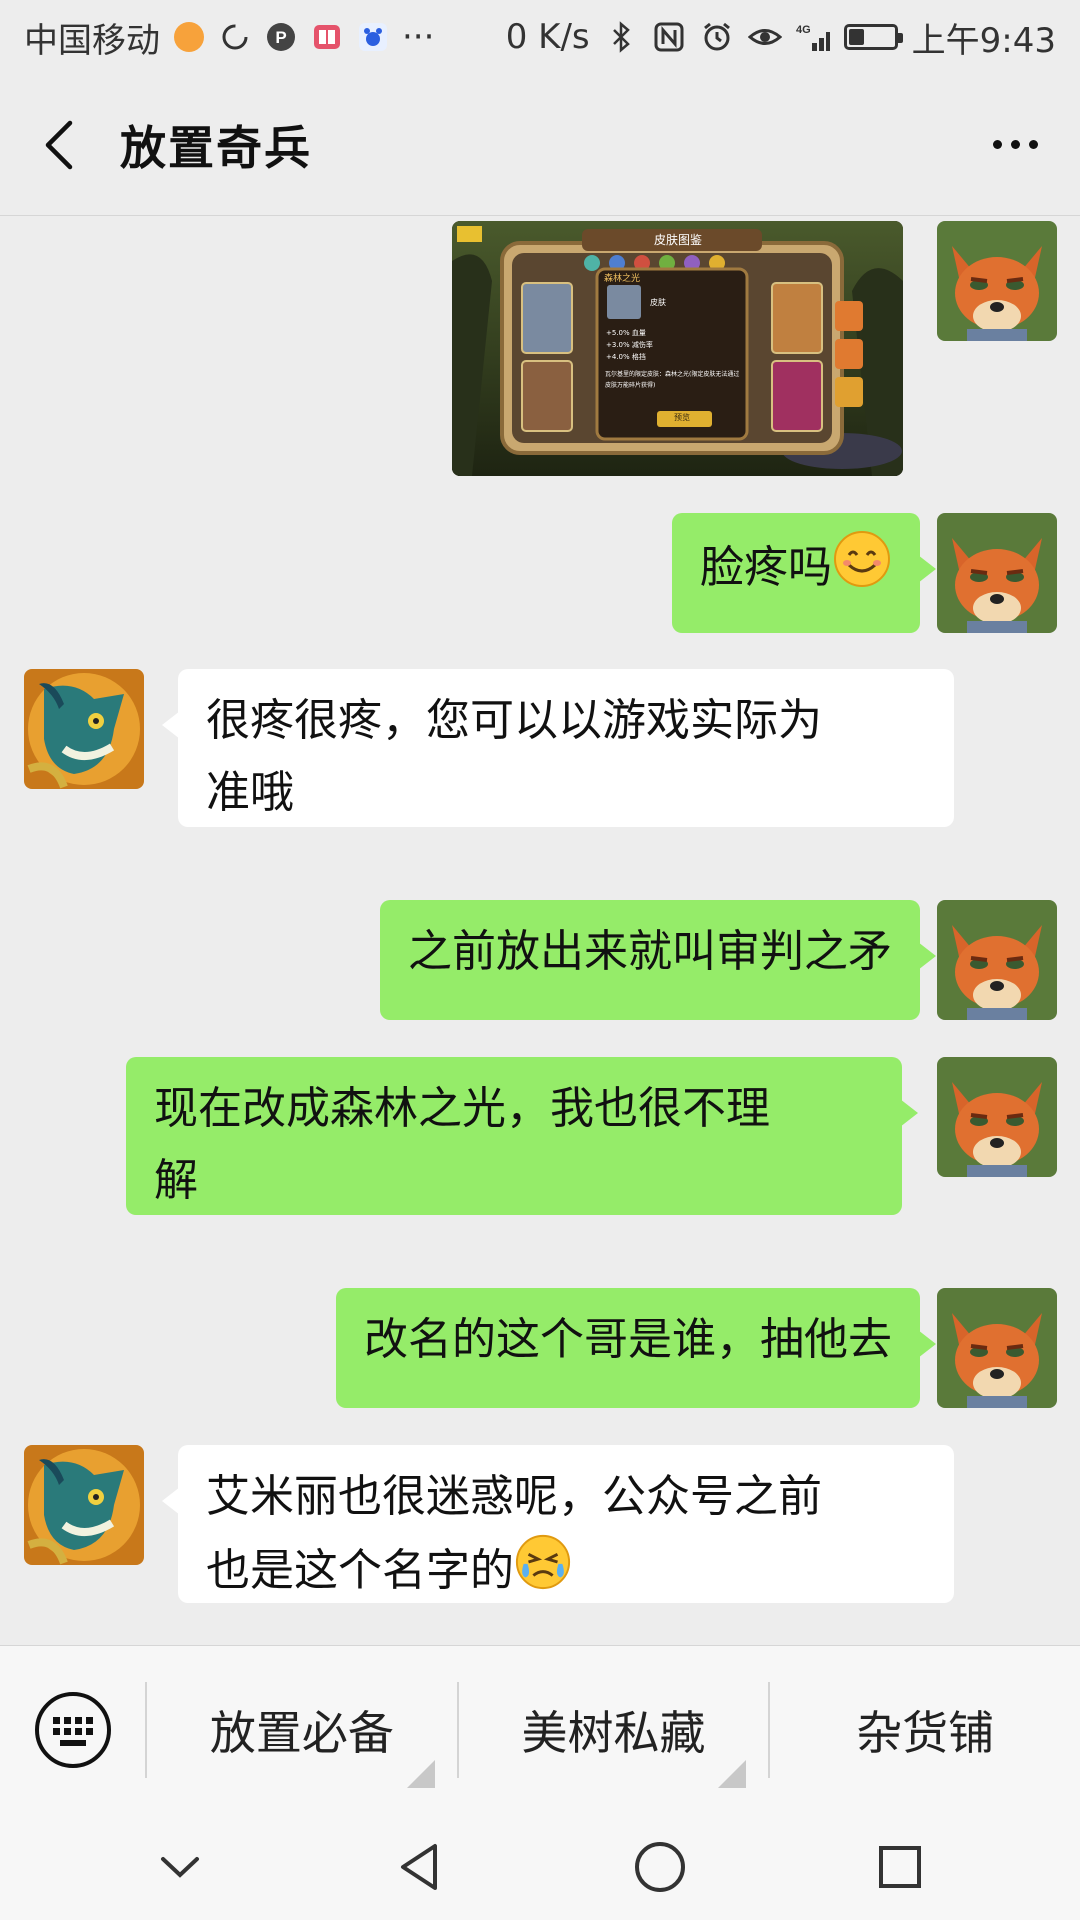  Describe the element at coordinates (373, 37) in the screenshot. I see `baidu-app-icon` at that location.